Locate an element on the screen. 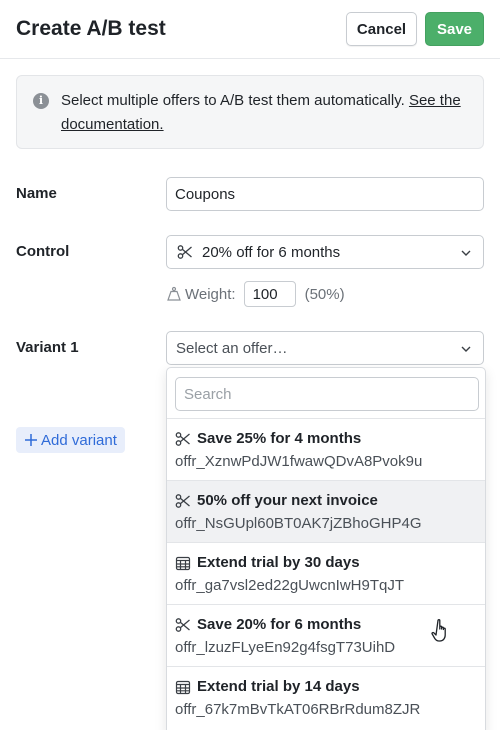  offer-id: offr_67k7mBvTkAT06RBrRdum8ZJR is located at coordinates (298, 709).